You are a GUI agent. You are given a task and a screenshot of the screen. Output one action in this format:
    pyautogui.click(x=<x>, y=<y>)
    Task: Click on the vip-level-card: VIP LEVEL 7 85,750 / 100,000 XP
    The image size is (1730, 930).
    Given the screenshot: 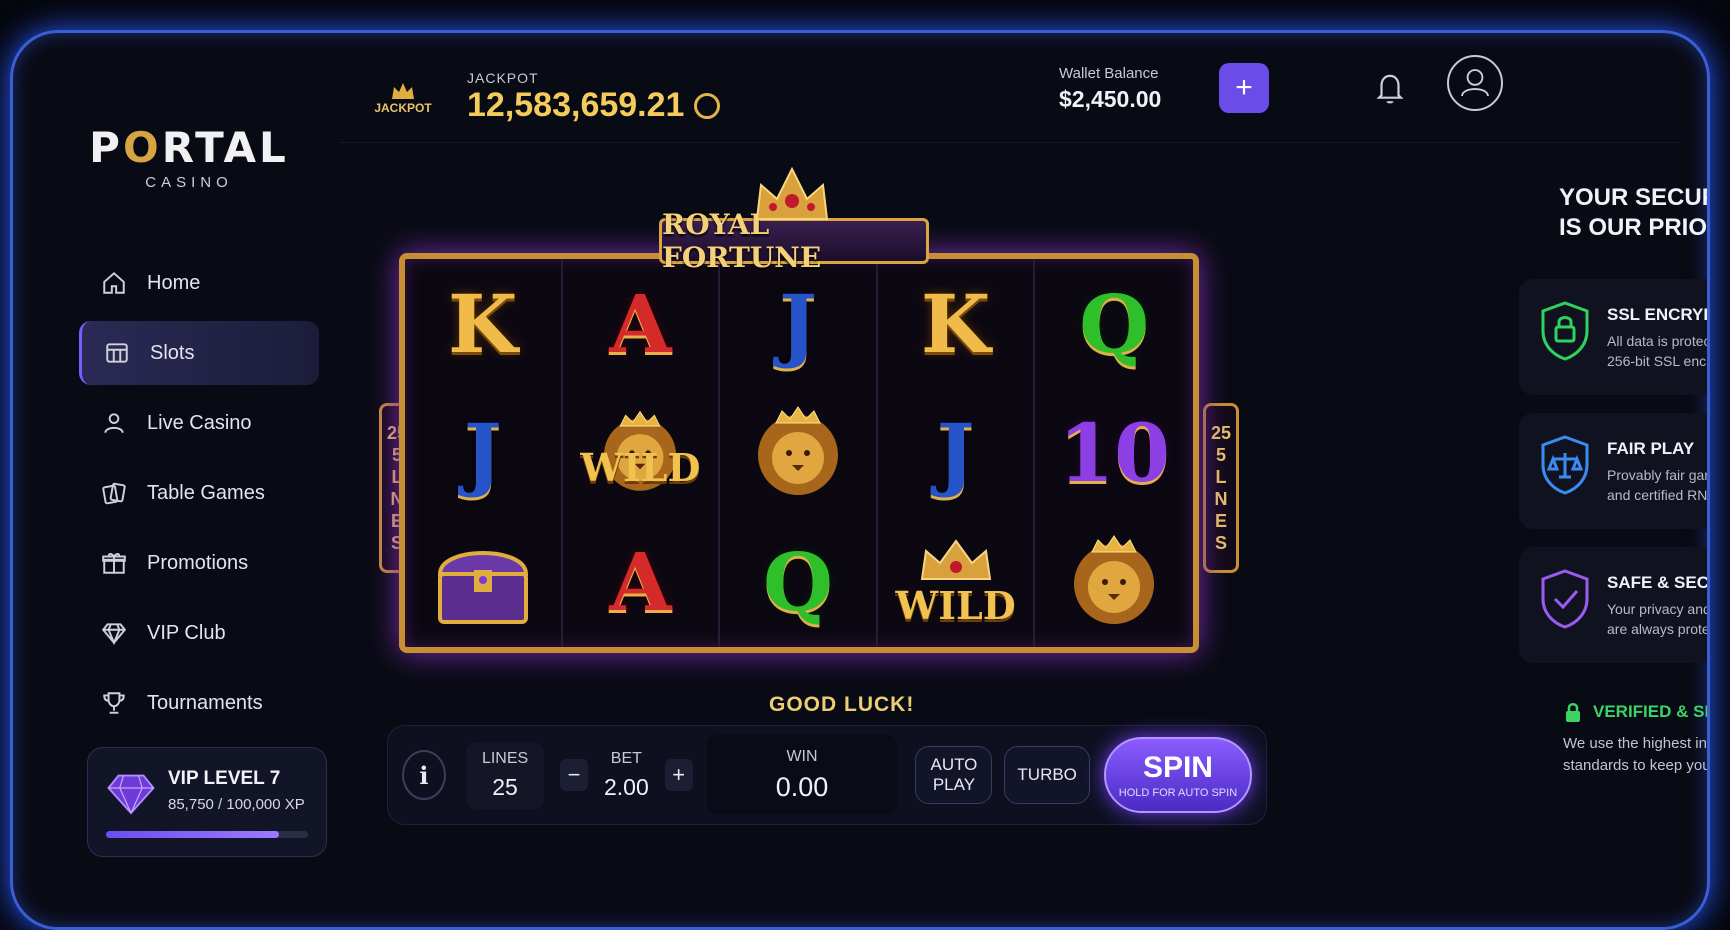 What is the action you would take?
    pyautogui.click(x=207, y=802)
    